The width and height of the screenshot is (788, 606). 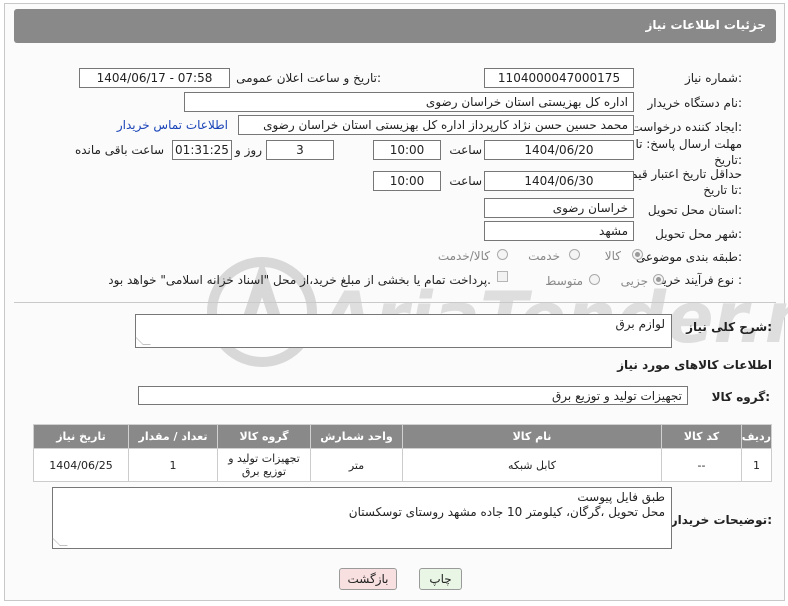 I want to click on cell-code: --, so click(x=701, y=465).